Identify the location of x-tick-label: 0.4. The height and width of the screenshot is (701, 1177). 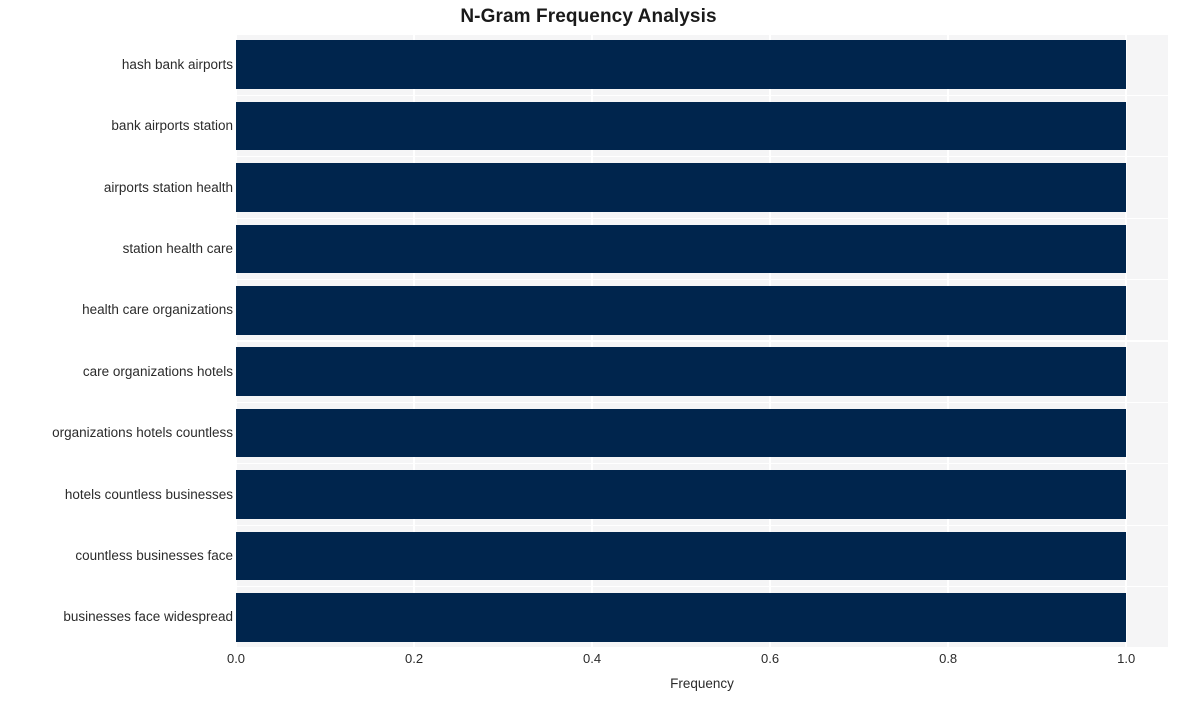
(592, 658).